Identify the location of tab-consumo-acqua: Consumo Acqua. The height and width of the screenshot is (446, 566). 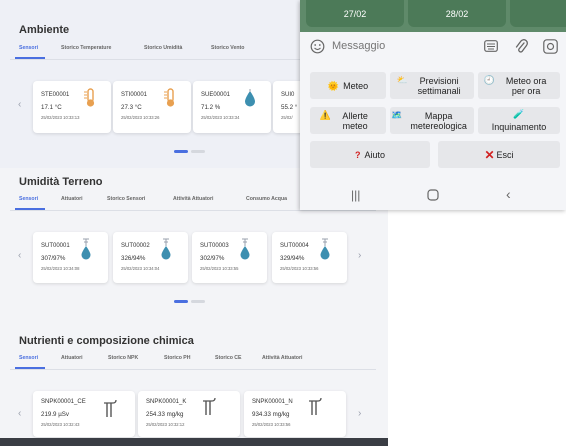
(266, 199).